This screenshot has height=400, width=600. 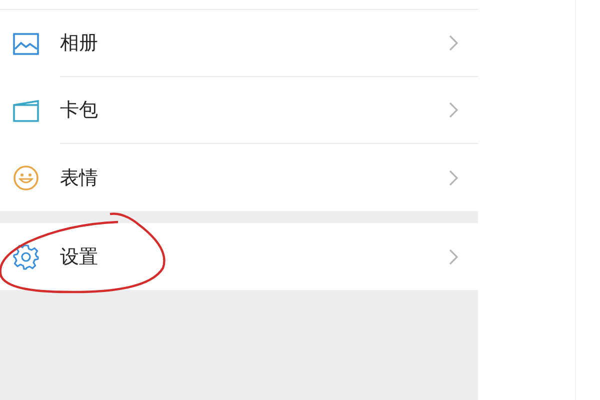 I want to click on menu-label: 设置, so click(x=79, y=257).